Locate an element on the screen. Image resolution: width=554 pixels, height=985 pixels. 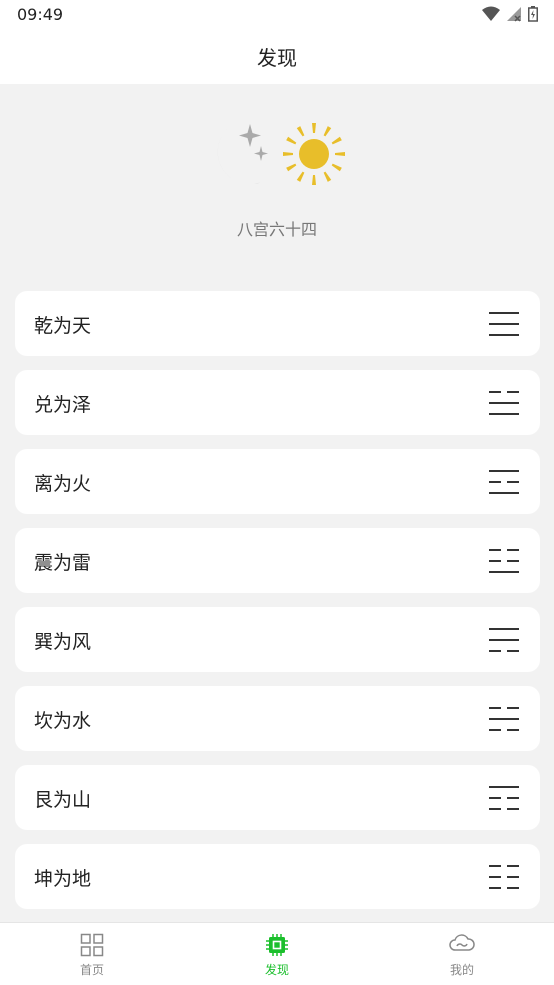
list-item: 艮为山 is located at coordinates (277, 797).